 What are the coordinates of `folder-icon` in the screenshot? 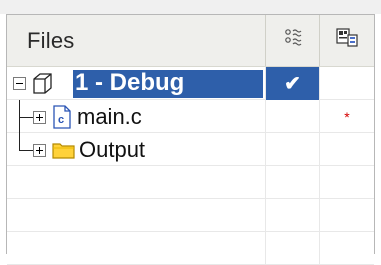 It's located at (64, 152).